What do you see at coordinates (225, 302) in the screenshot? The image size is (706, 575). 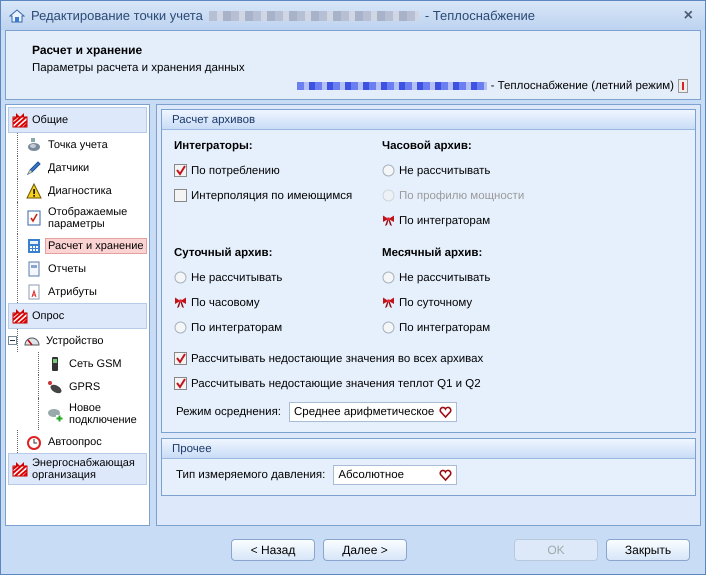 I see `option-label: По часовому` at bounding box center [225, 302].